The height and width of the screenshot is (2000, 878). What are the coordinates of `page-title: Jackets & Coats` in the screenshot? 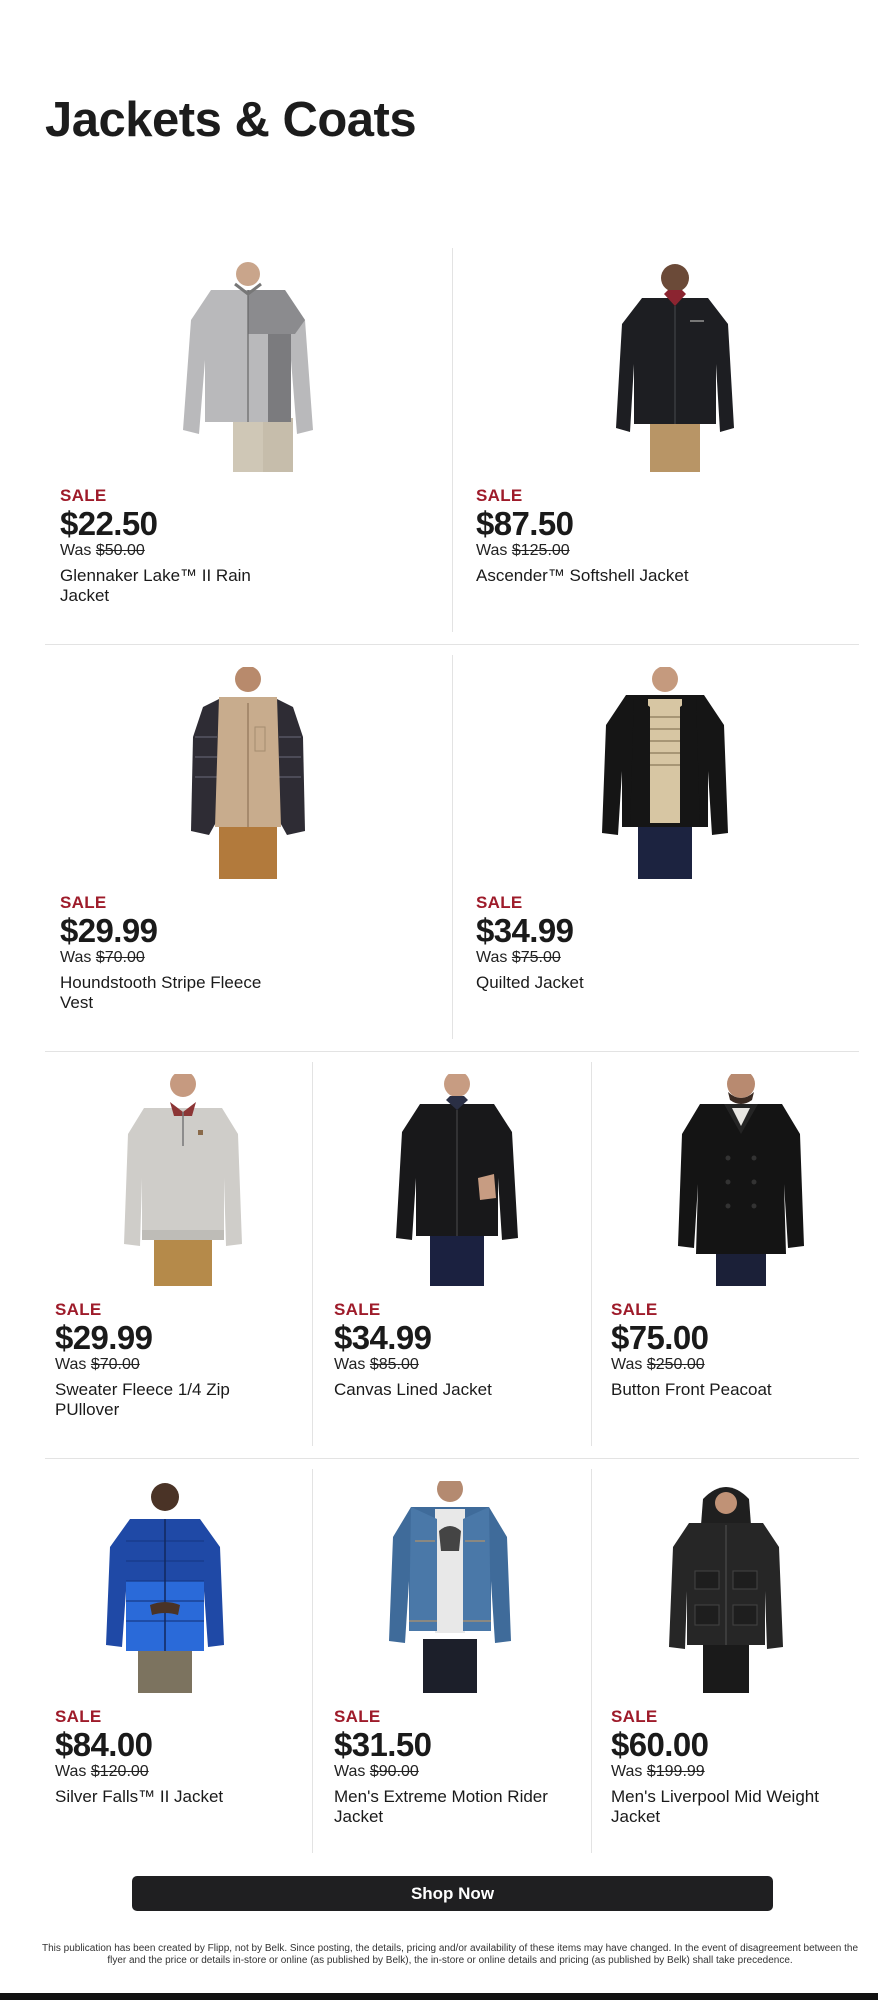 It's located at (231, 120).